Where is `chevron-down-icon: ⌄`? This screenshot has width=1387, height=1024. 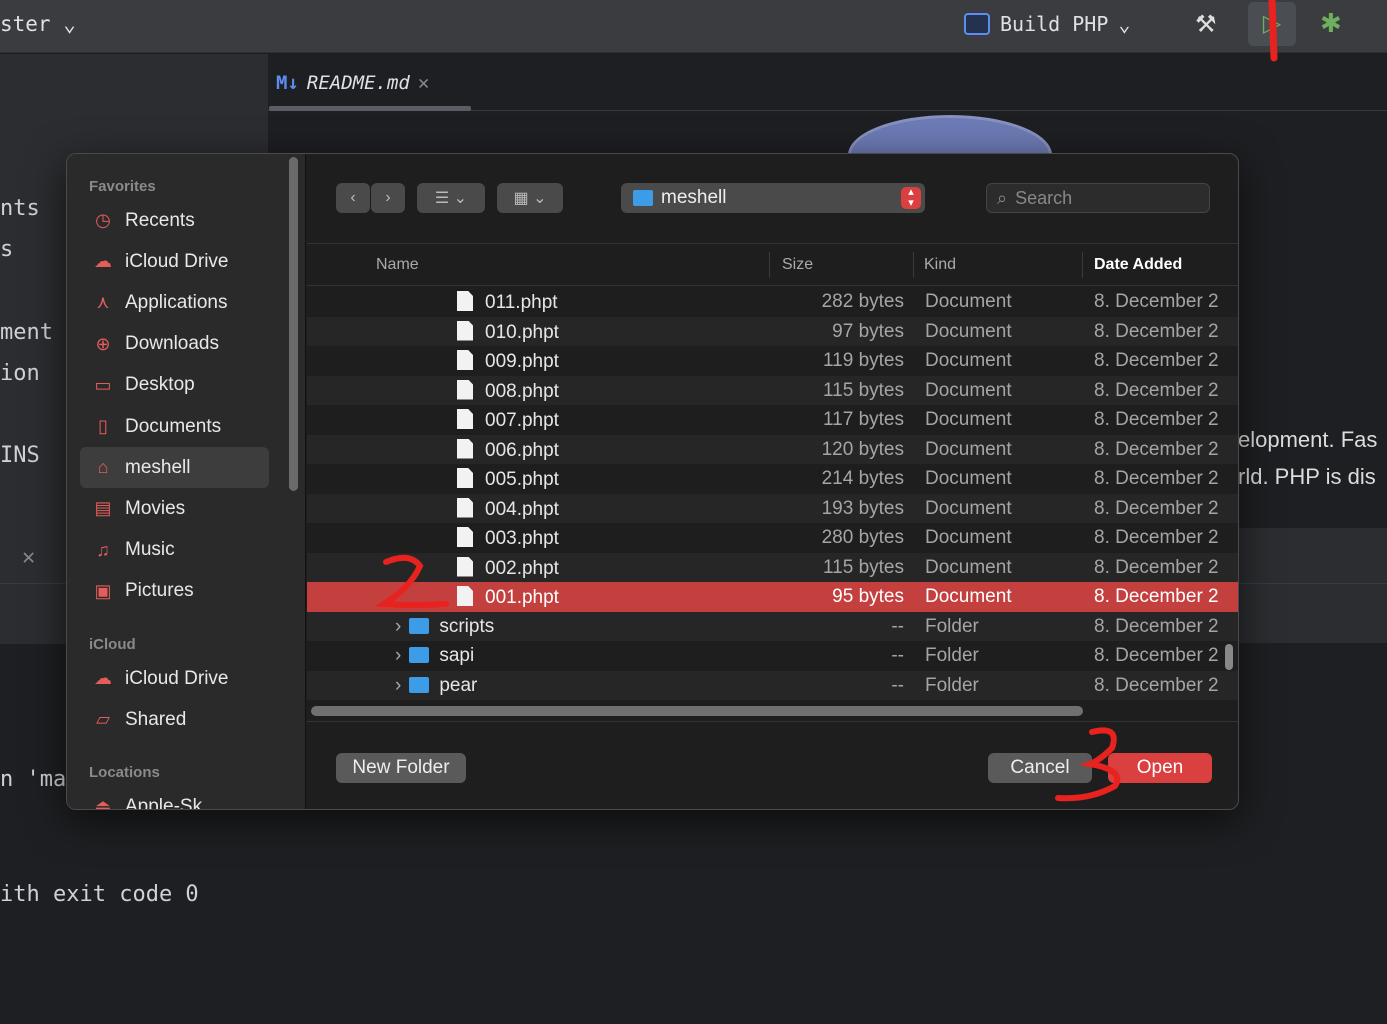 chevron-down-icon: ⌄ is located at coordinates (1124, 24).